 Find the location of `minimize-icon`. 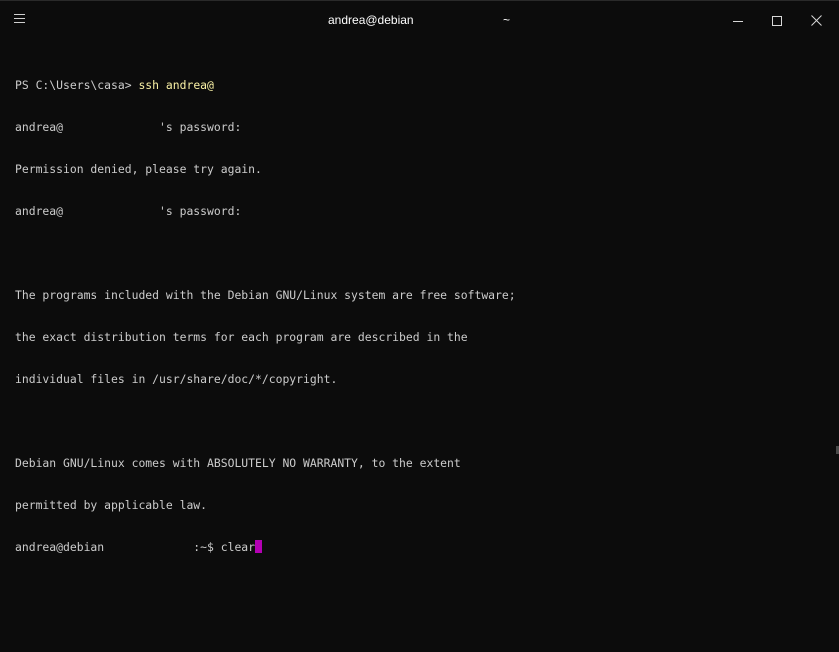

minimize-icon is located at coordinates (738, 21).